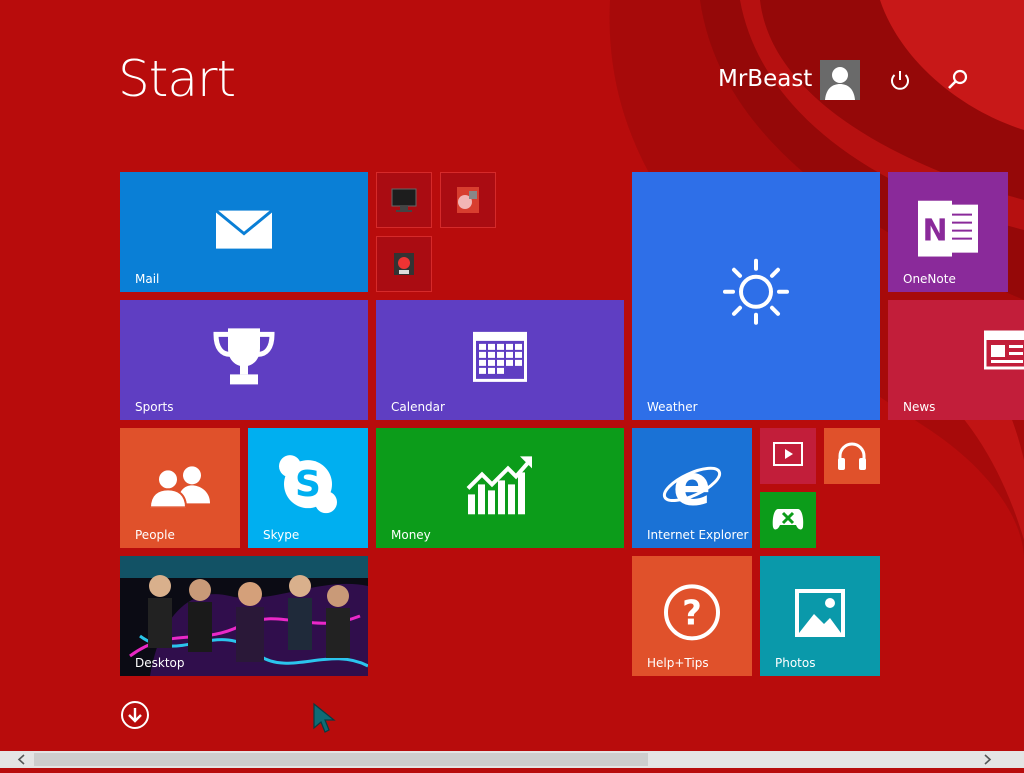  I want to click on mail-icon, so click(244, 229).